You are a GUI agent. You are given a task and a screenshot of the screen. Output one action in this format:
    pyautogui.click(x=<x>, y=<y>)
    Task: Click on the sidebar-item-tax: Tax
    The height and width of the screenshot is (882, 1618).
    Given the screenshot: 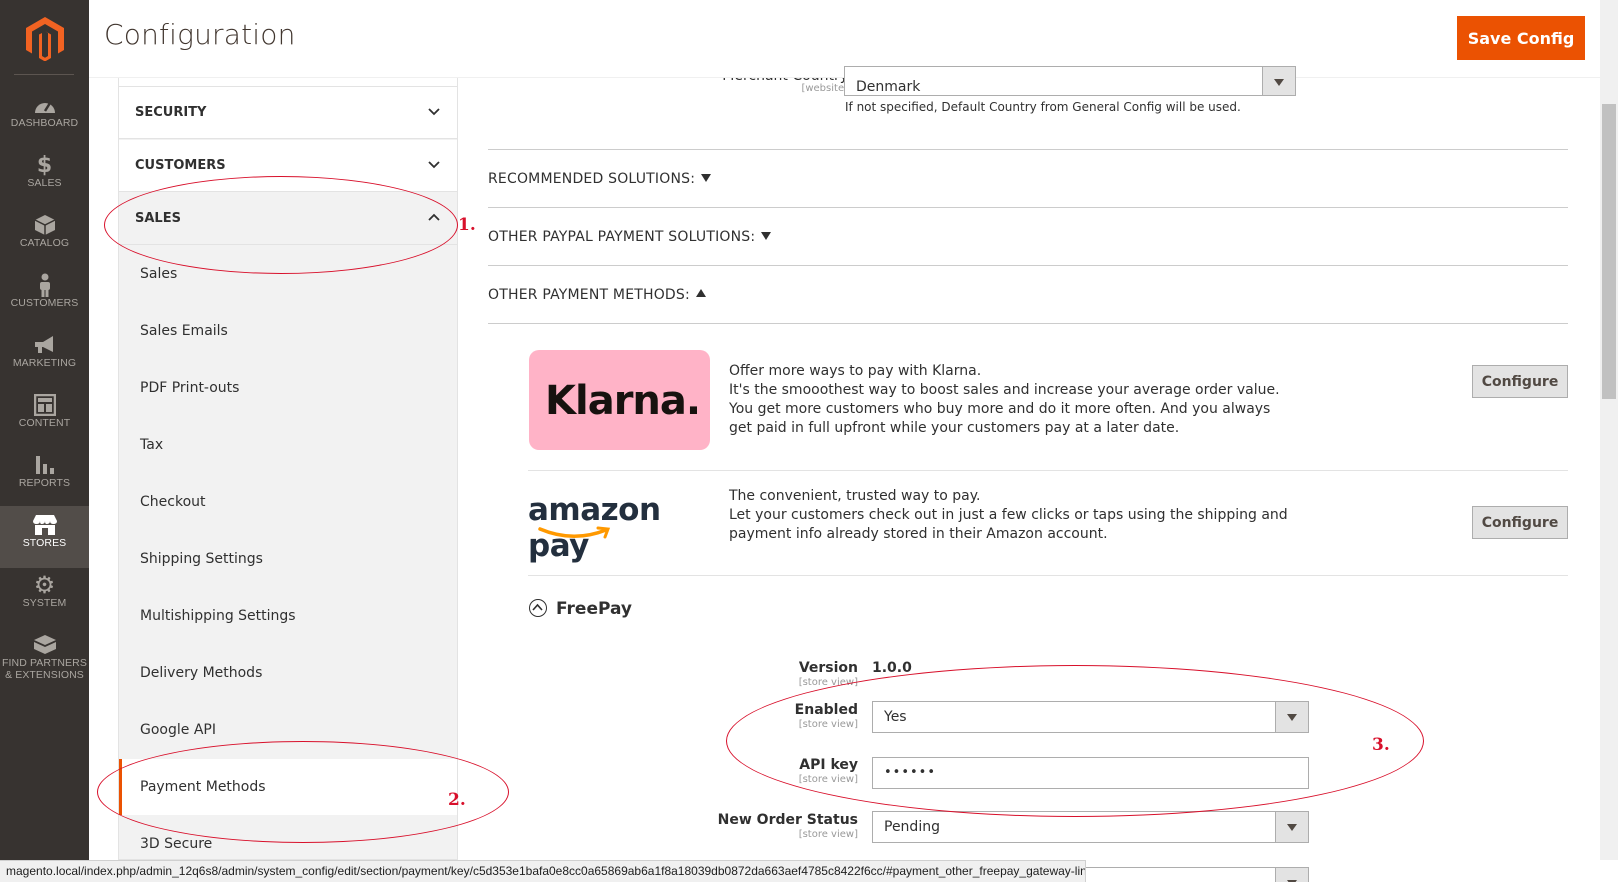 What is the action you would take?
    pyautogui.click(x=288, y=445)
    